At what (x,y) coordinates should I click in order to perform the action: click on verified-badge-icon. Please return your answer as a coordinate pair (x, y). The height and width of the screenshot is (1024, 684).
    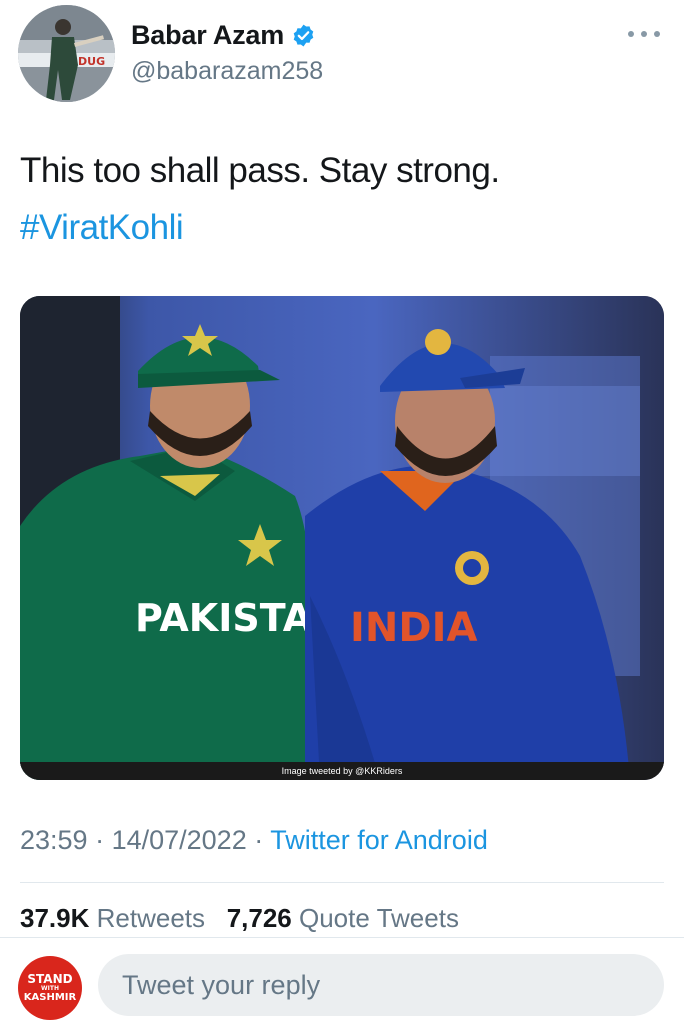
    Looking at the image, I should click on (303, 35).